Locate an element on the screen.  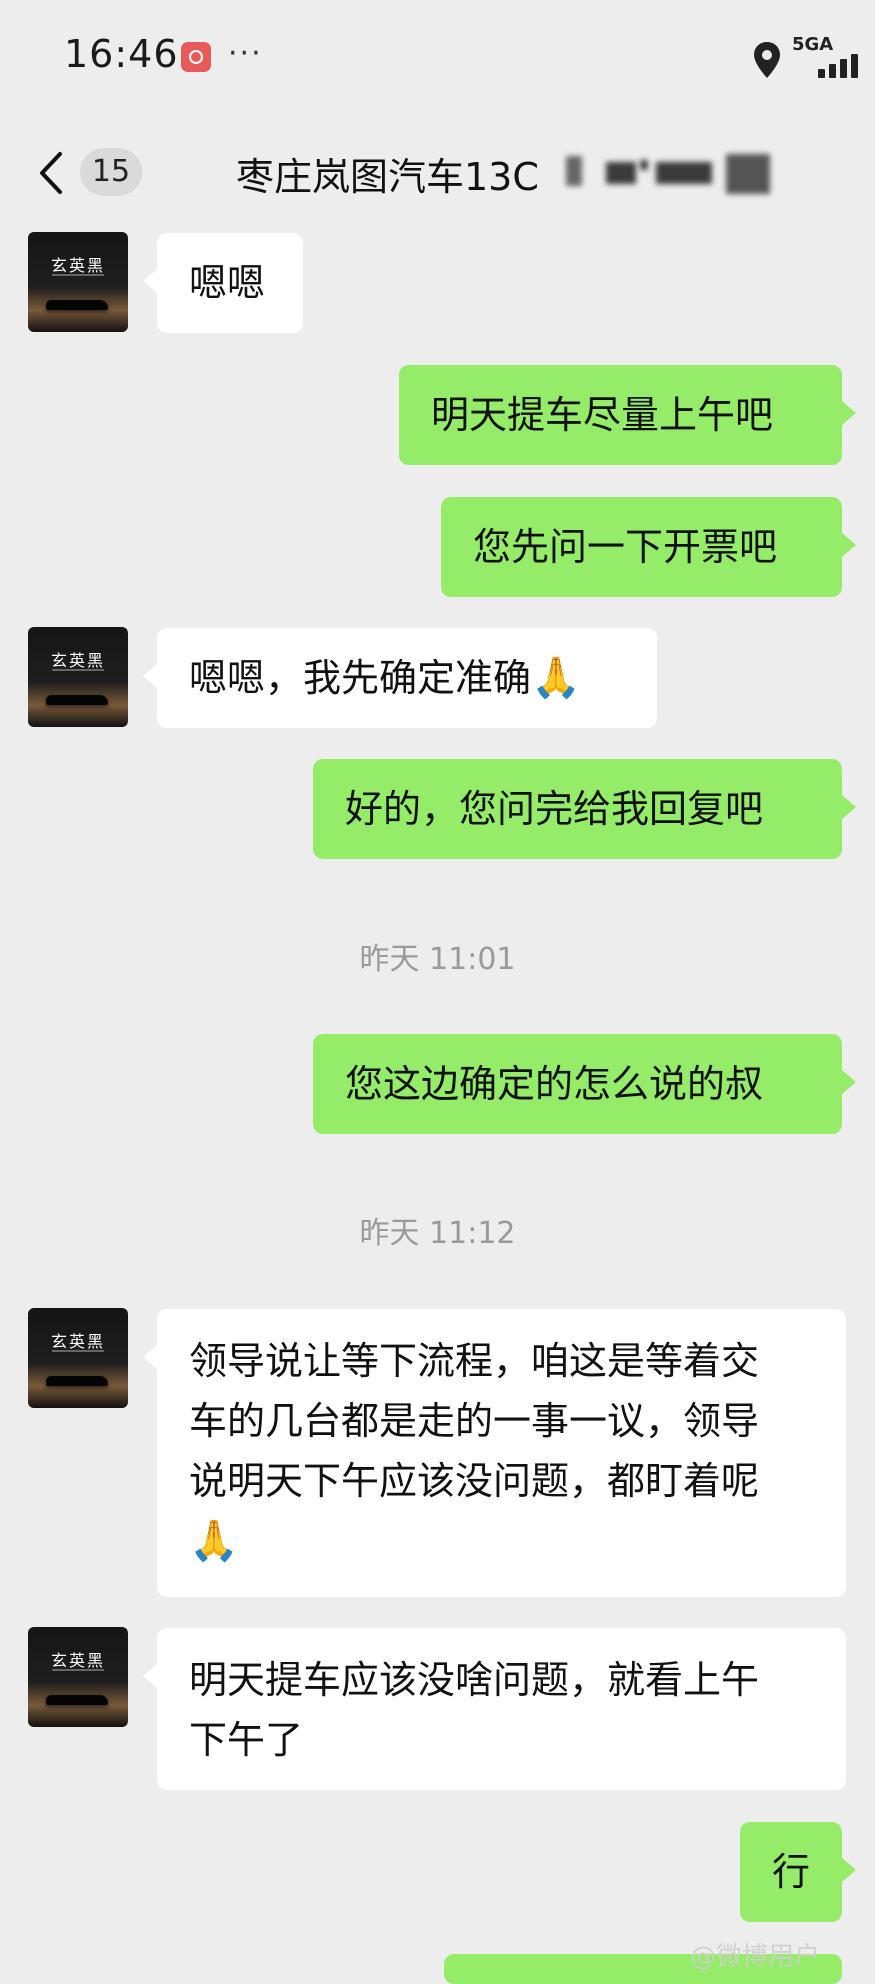
signal-icon is located at coordinates (846, 64).